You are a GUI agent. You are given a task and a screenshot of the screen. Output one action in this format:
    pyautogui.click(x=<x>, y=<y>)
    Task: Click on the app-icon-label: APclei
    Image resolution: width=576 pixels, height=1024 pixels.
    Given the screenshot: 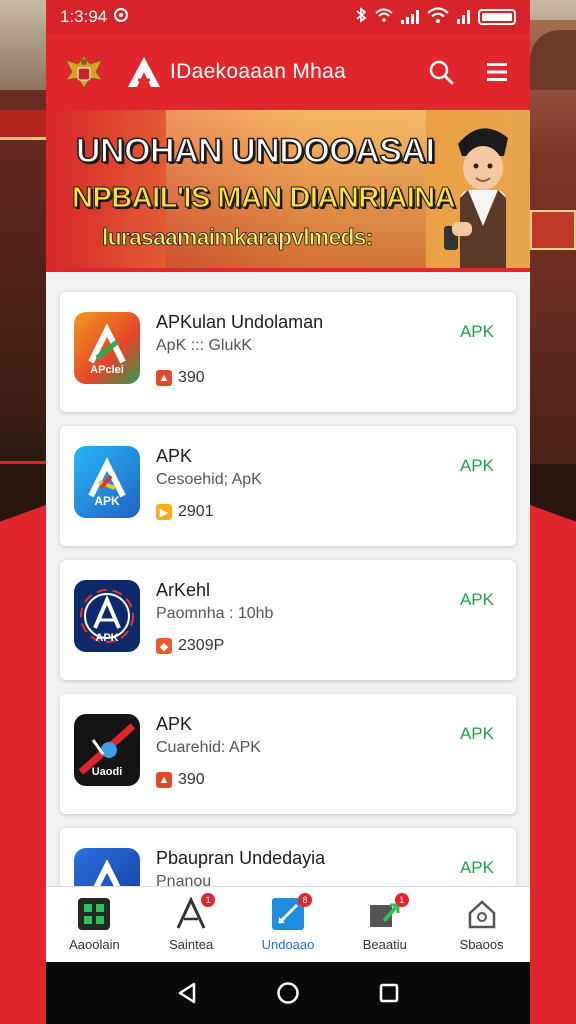 What is the action you would take?
    pyautogui.click(x=107, y=370)
    